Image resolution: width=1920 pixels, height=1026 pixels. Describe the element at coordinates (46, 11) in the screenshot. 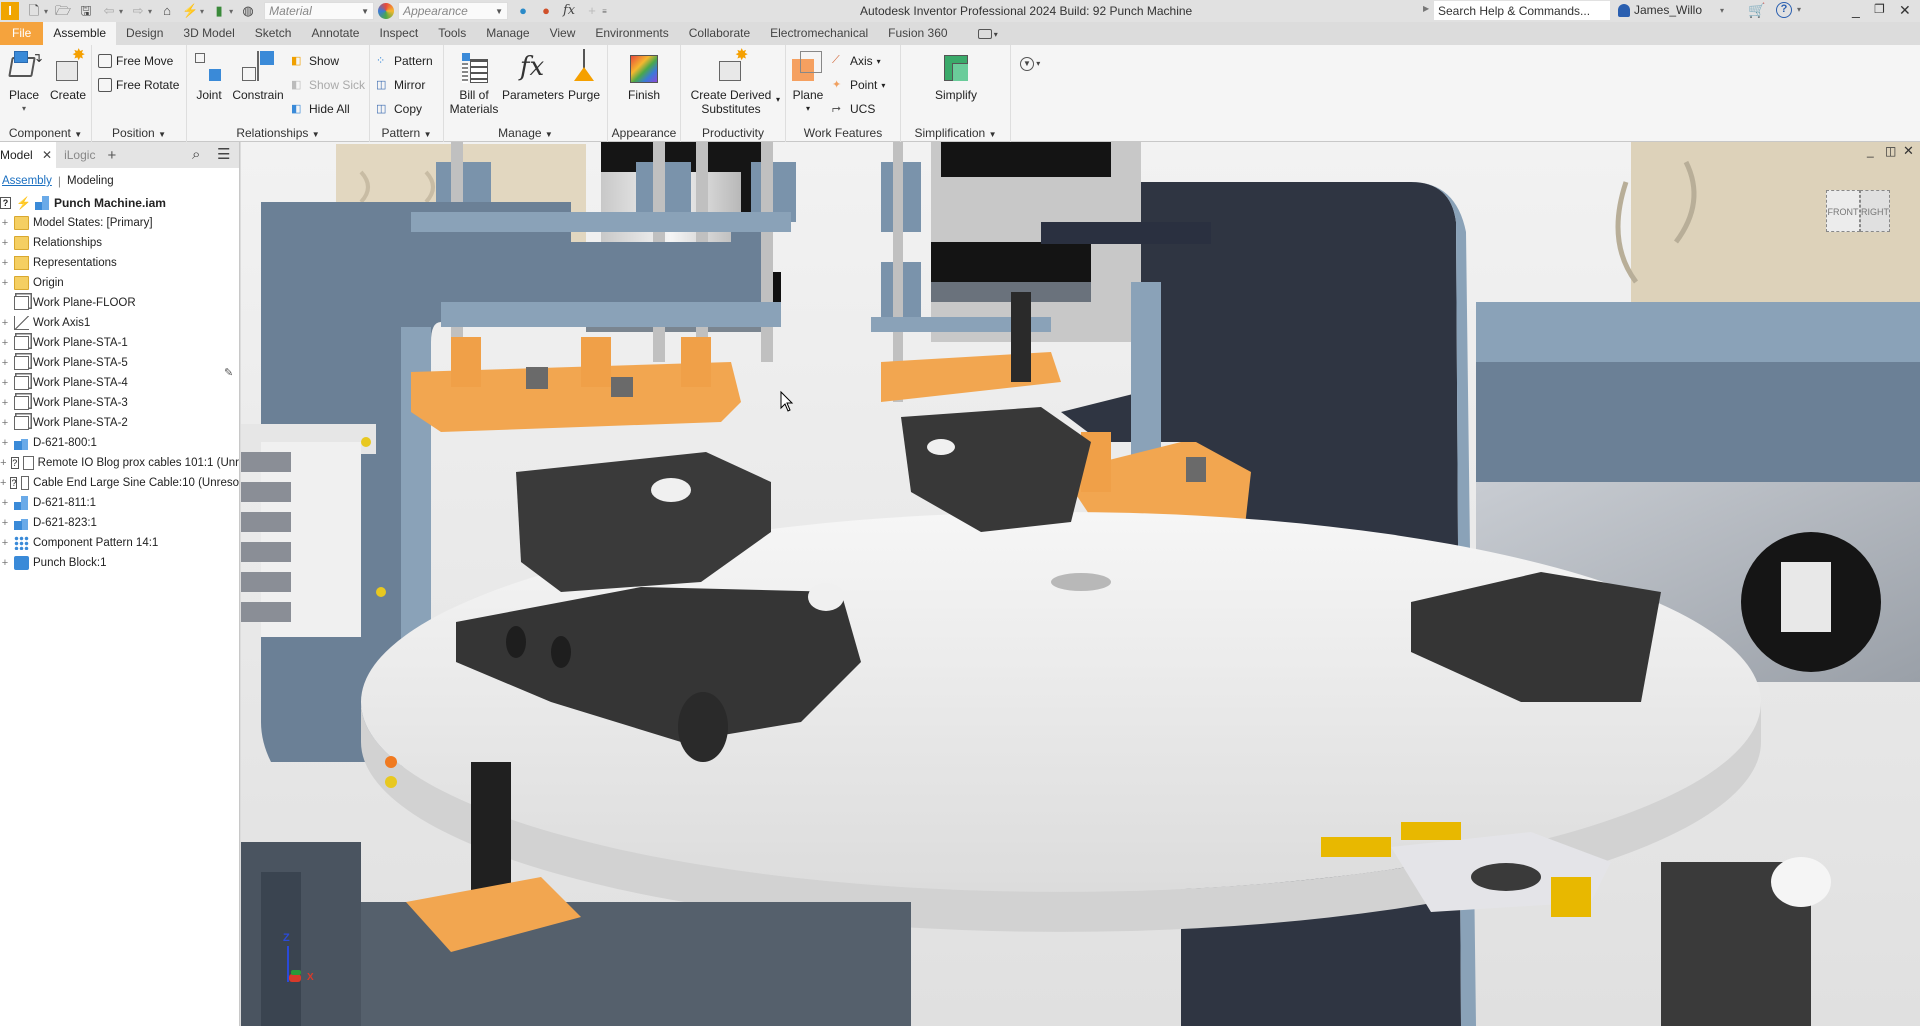

I see `new-dropdown: ▾` at that location.